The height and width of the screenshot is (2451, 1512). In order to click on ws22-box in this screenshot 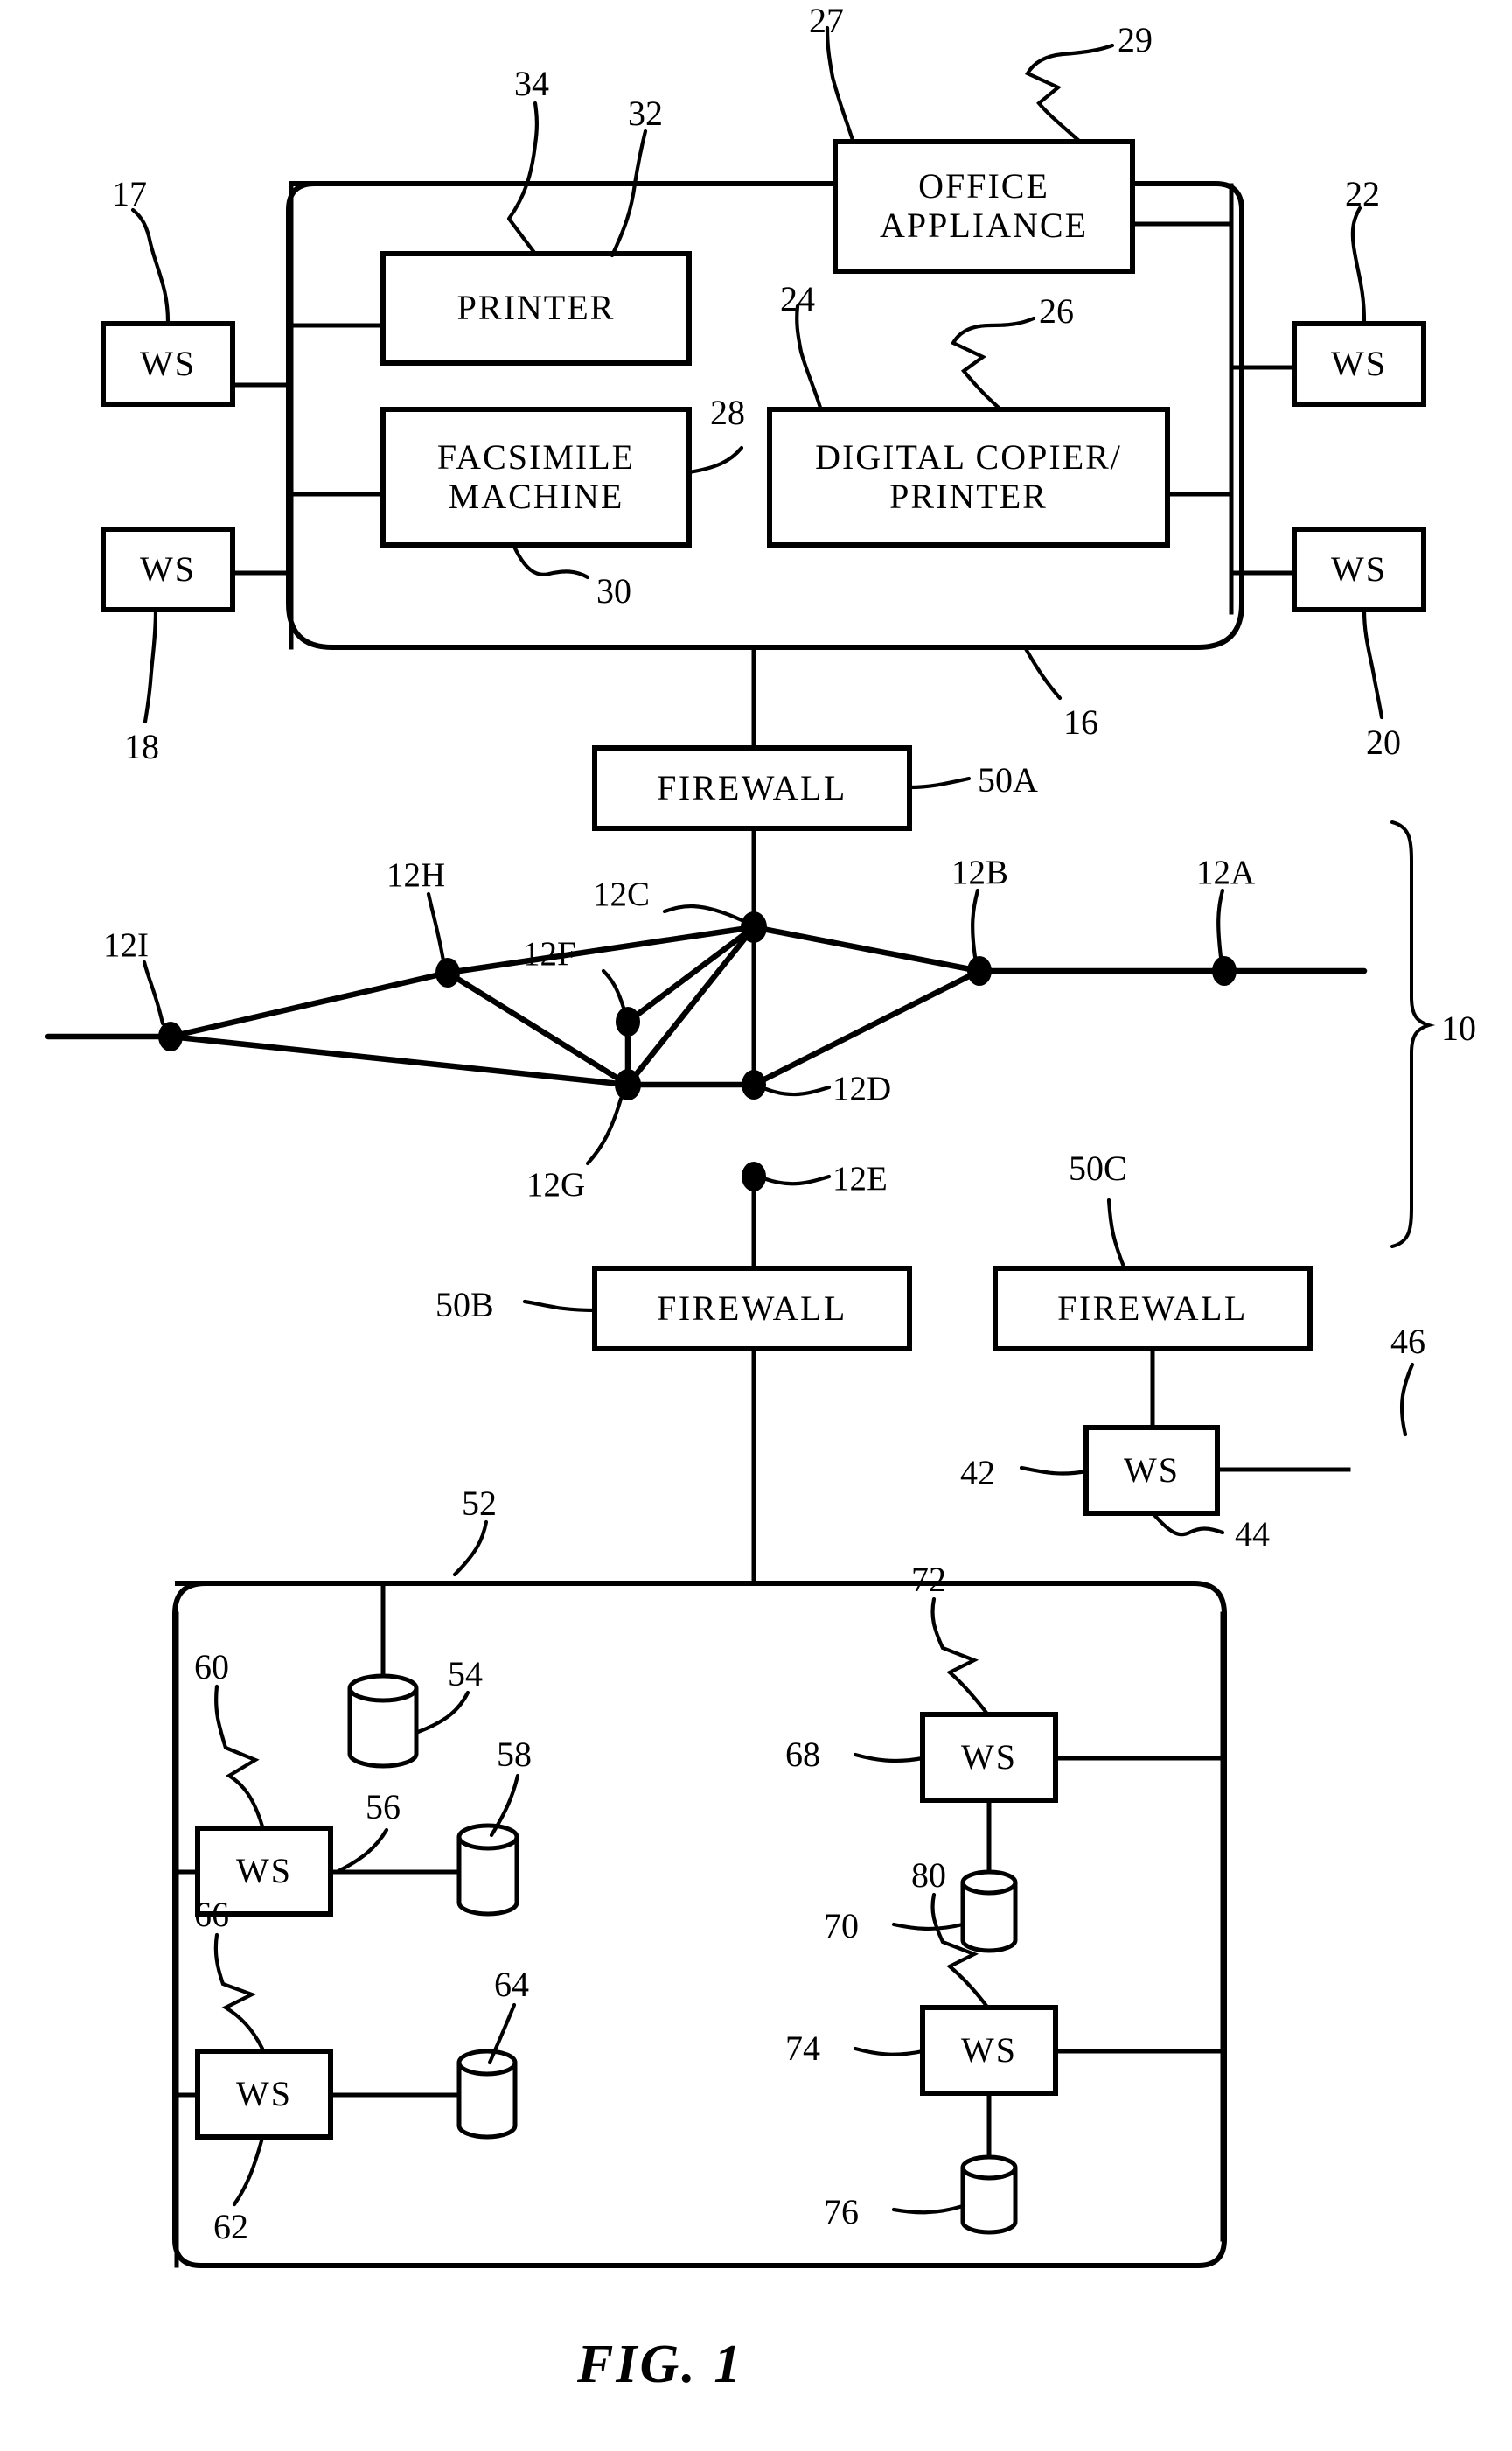, I will do `click(1359, 364)`.